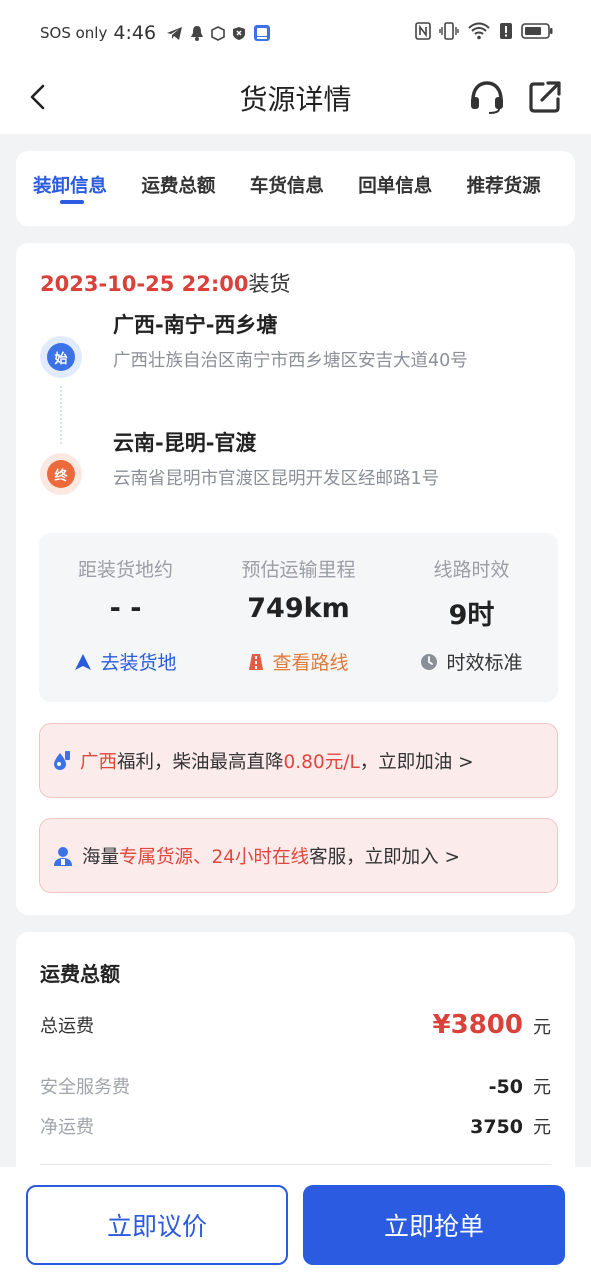  I want to click on fuel-discount: 0.80元/L, so click(321, 762).